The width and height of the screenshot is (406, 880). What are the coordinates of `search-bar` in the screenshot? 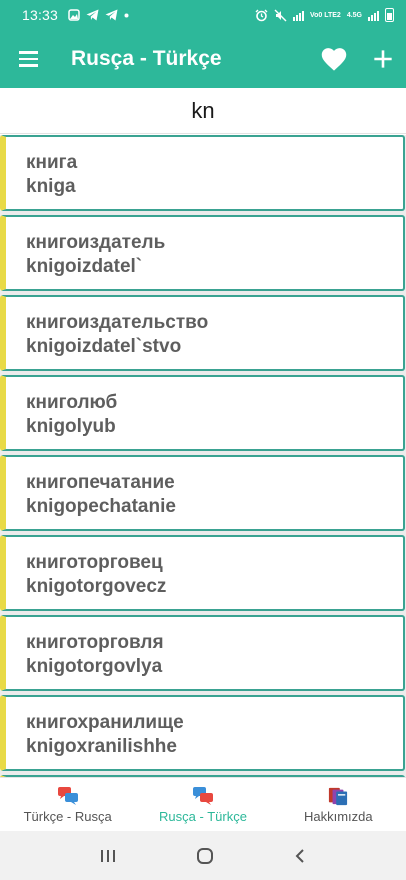 It's located at (203, 111).